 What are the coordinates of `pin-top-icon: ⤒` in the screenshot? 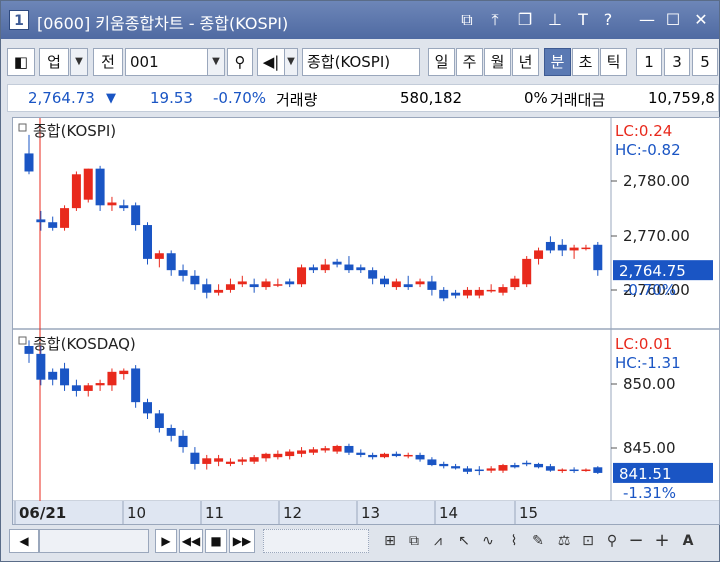 It's located at (495, 20).